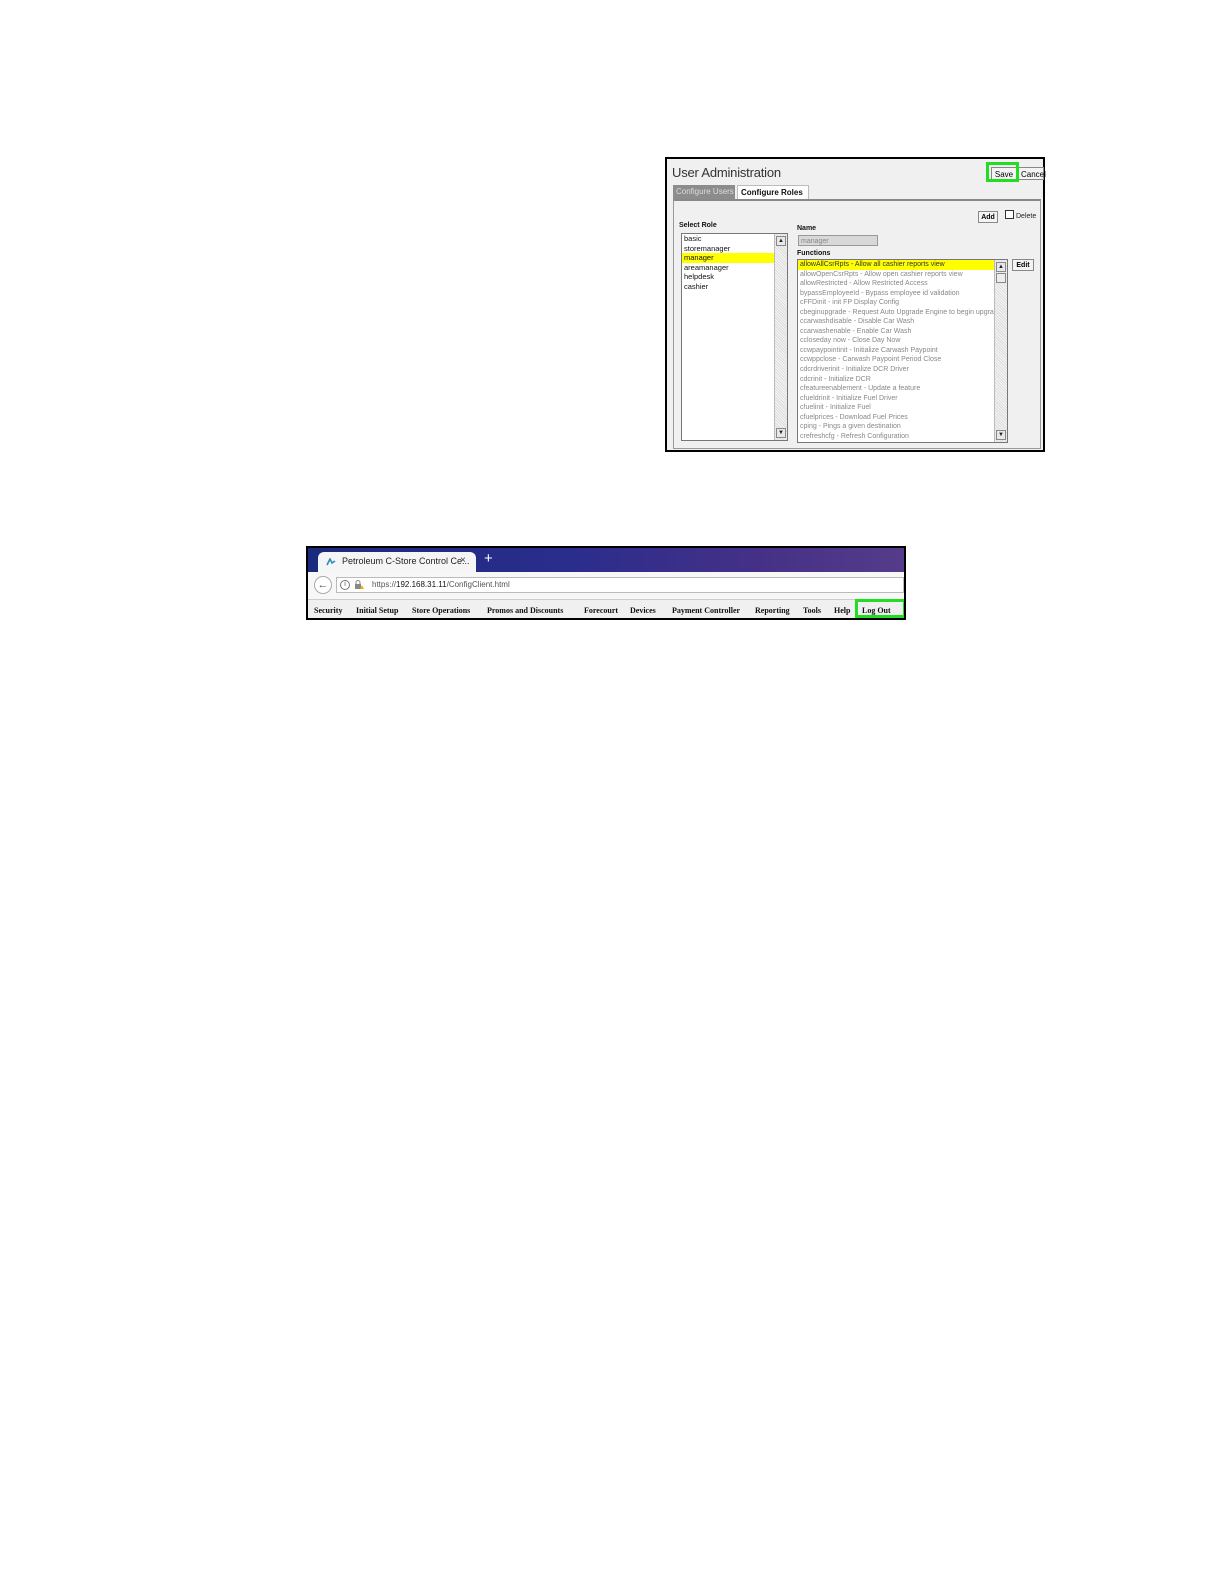  Describe the element at coordinates (331, 562) in the screenshot. I see `site-favicon-icon` at that location.